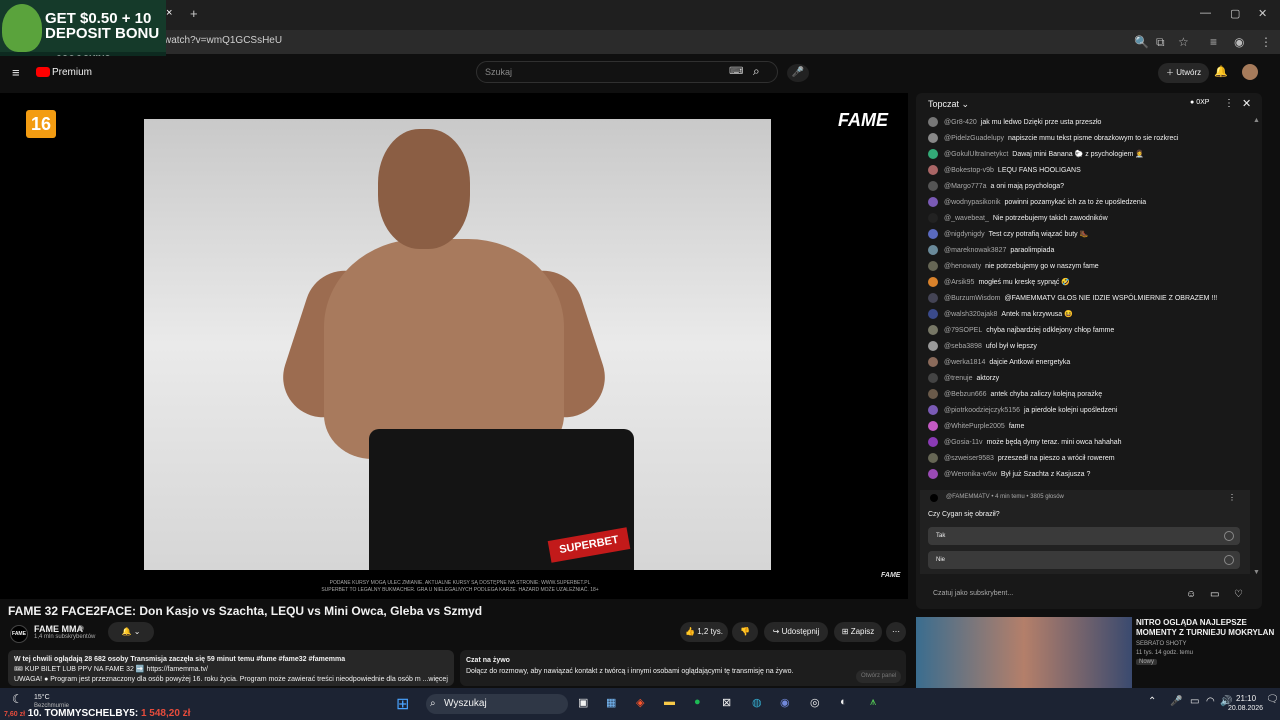 Image resolution: width=1280 pixels, height=720 pixels. I want to click on premium-label: Premium, so click(72, 72).